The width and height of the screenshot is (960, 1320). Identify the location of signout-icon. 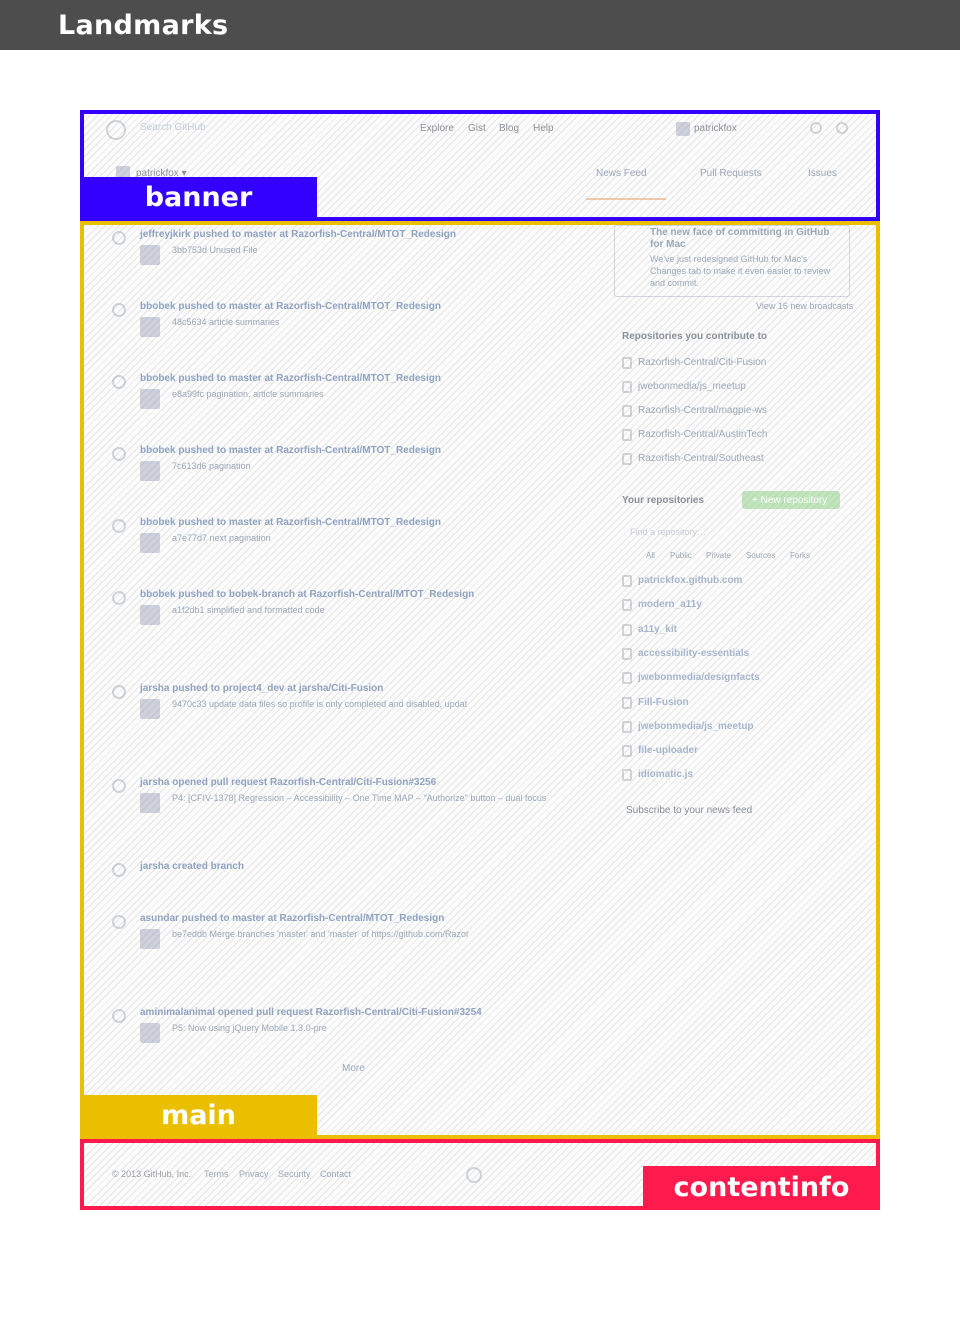
(842, 128).